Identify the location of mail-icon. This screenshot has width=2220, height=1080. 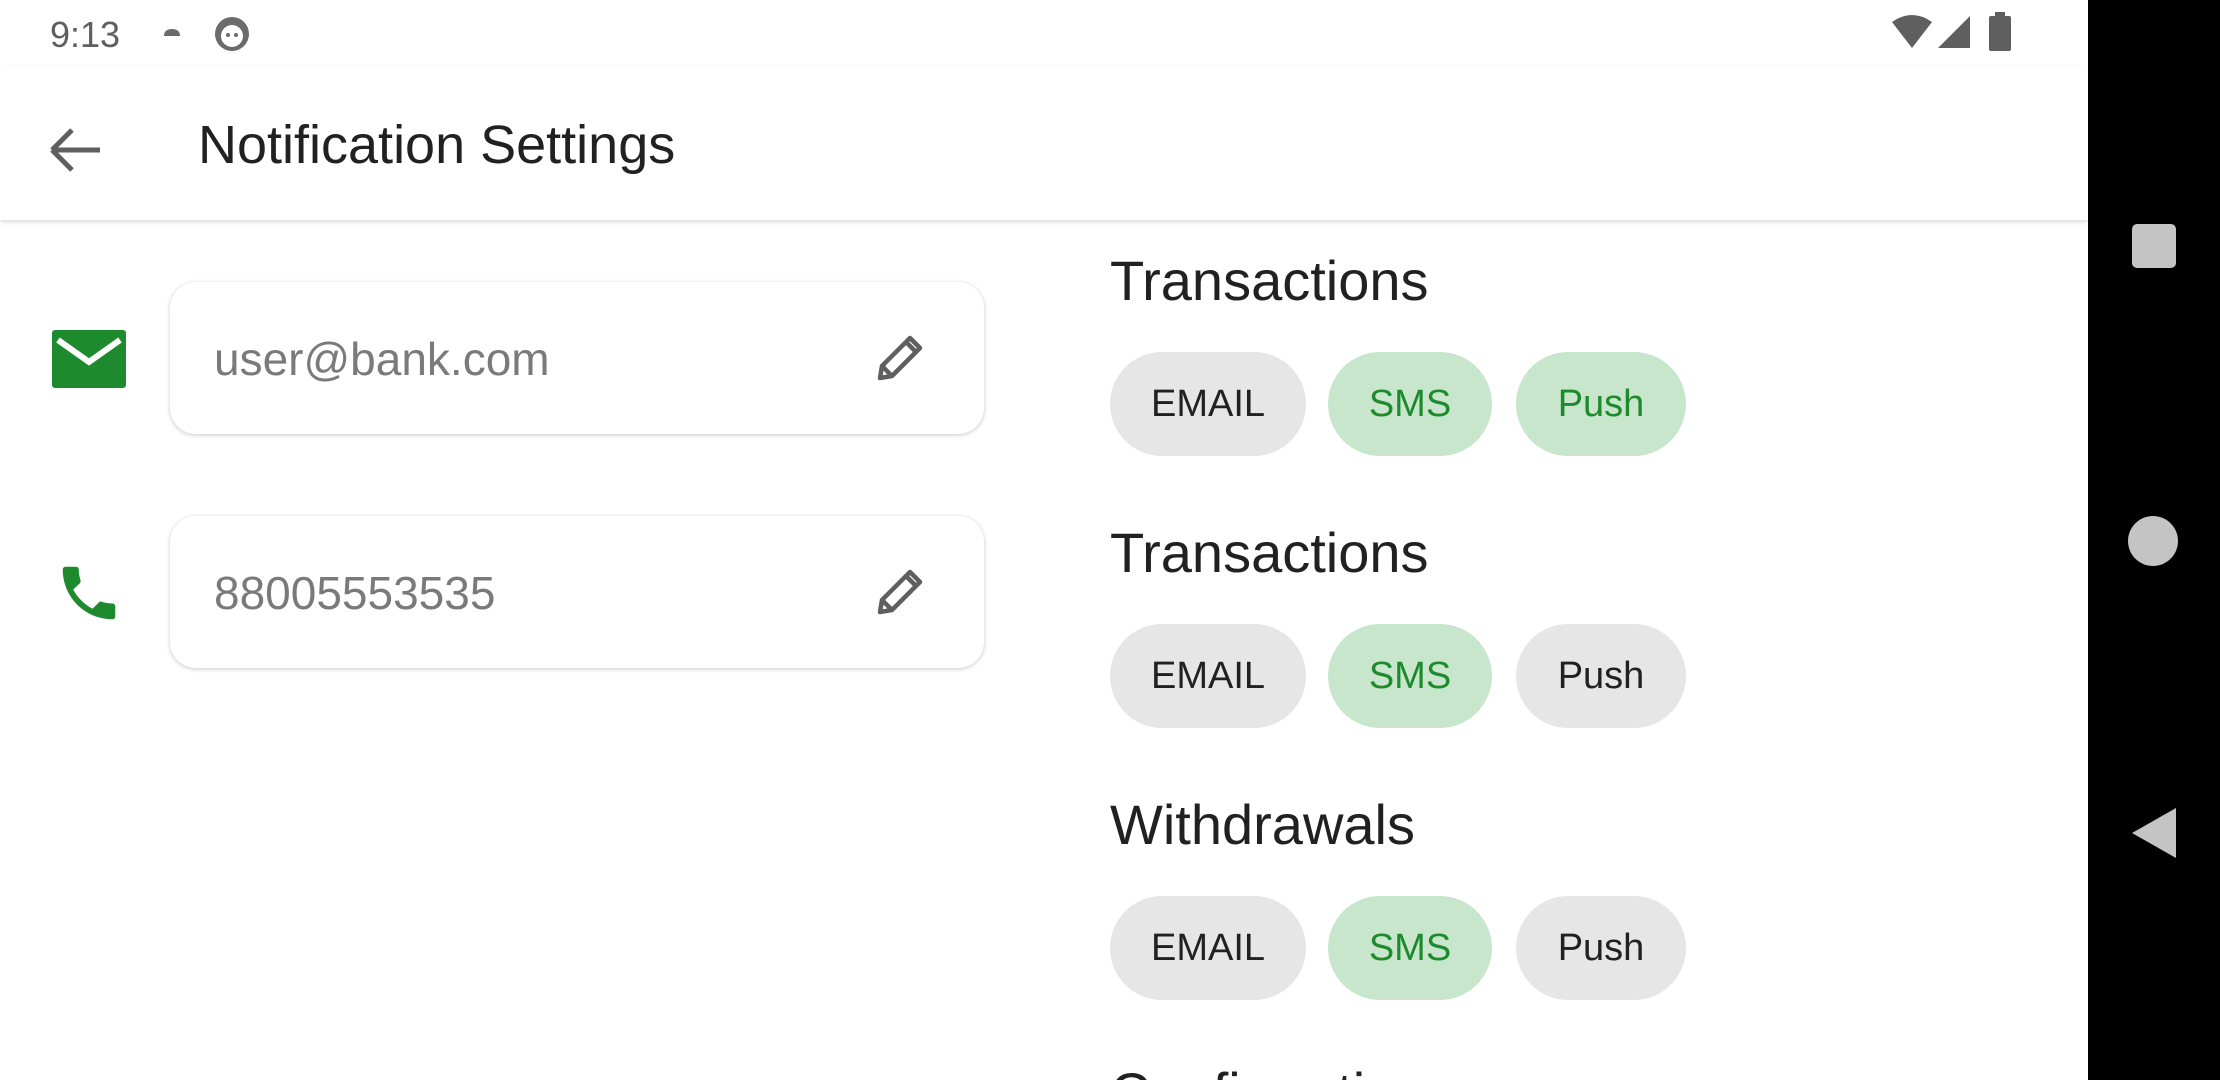
(89, 361).